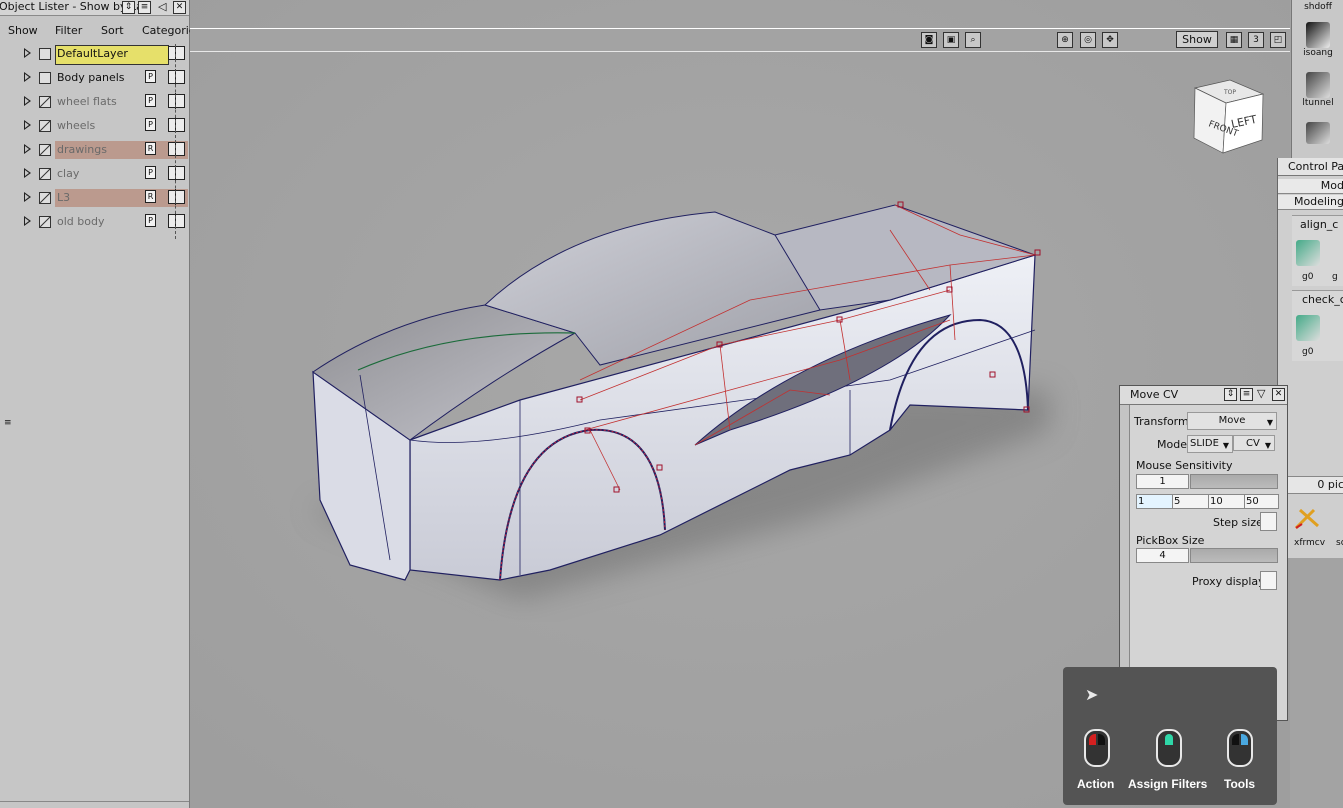 Image resolution: width=1343 pixels, height=808 pixels. I want to click on control-panel-tab: Mod, so click(1310, 186).